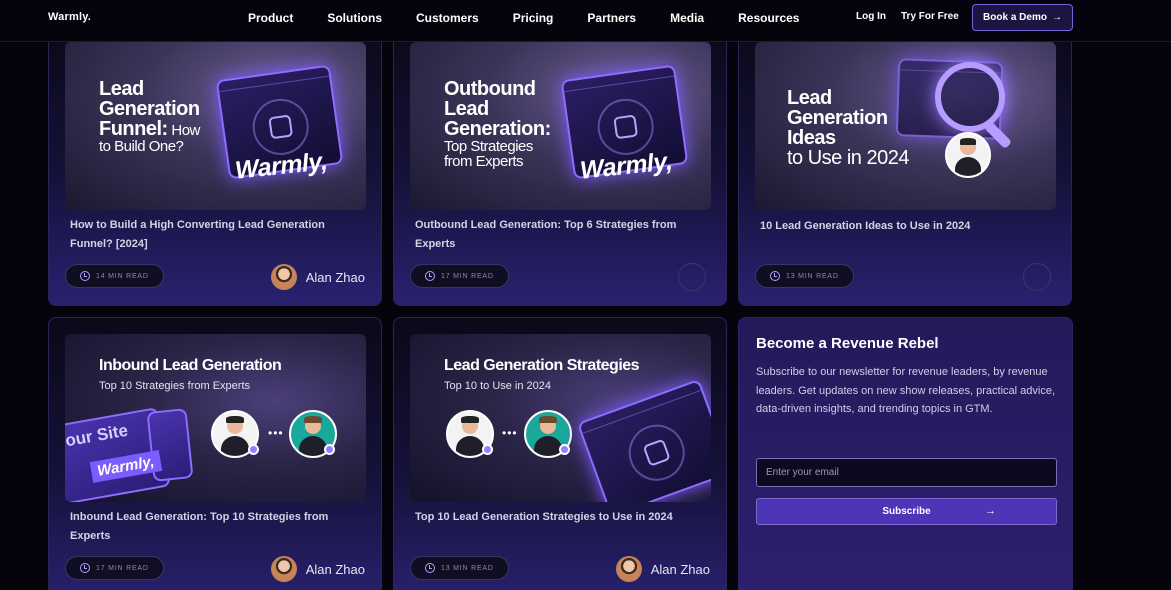 This screenshot has height=590, width=1171. Describe the element at coordinates (498, 386) in the screenshot. I see `thumbnail-subheading: Top 10 to Use in 2024` at that location.